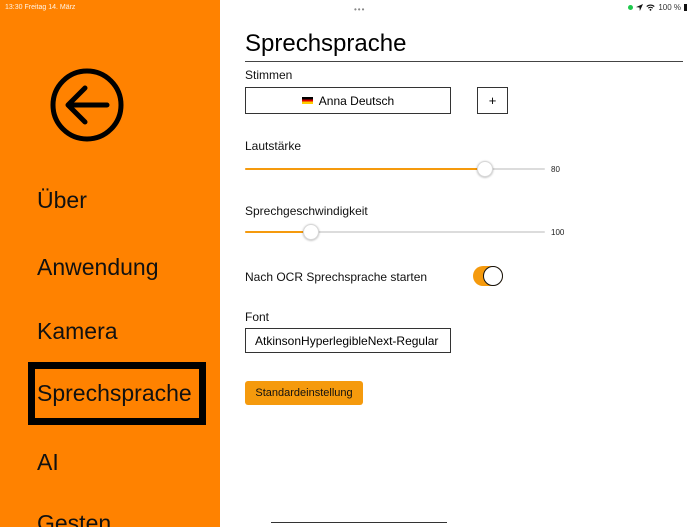 Image resolution: width=691 pixels, height=527 pixels. I want to click on arrow-left-circle-icon, so click(87, 105).